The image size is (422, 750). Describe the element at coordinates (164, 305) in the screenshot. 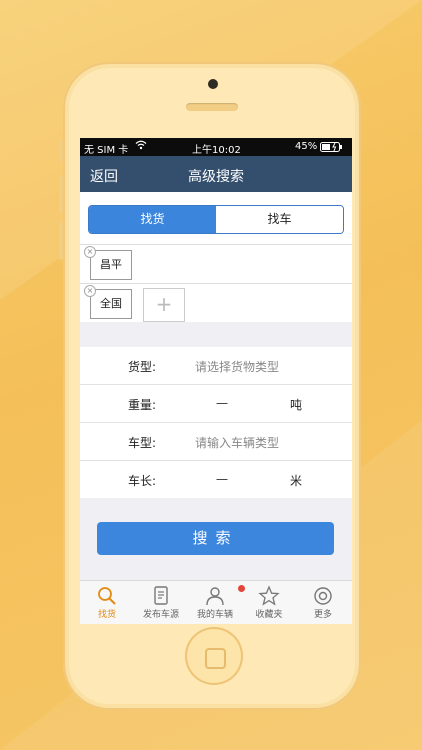

I see `add-destination-button: +` at that location.